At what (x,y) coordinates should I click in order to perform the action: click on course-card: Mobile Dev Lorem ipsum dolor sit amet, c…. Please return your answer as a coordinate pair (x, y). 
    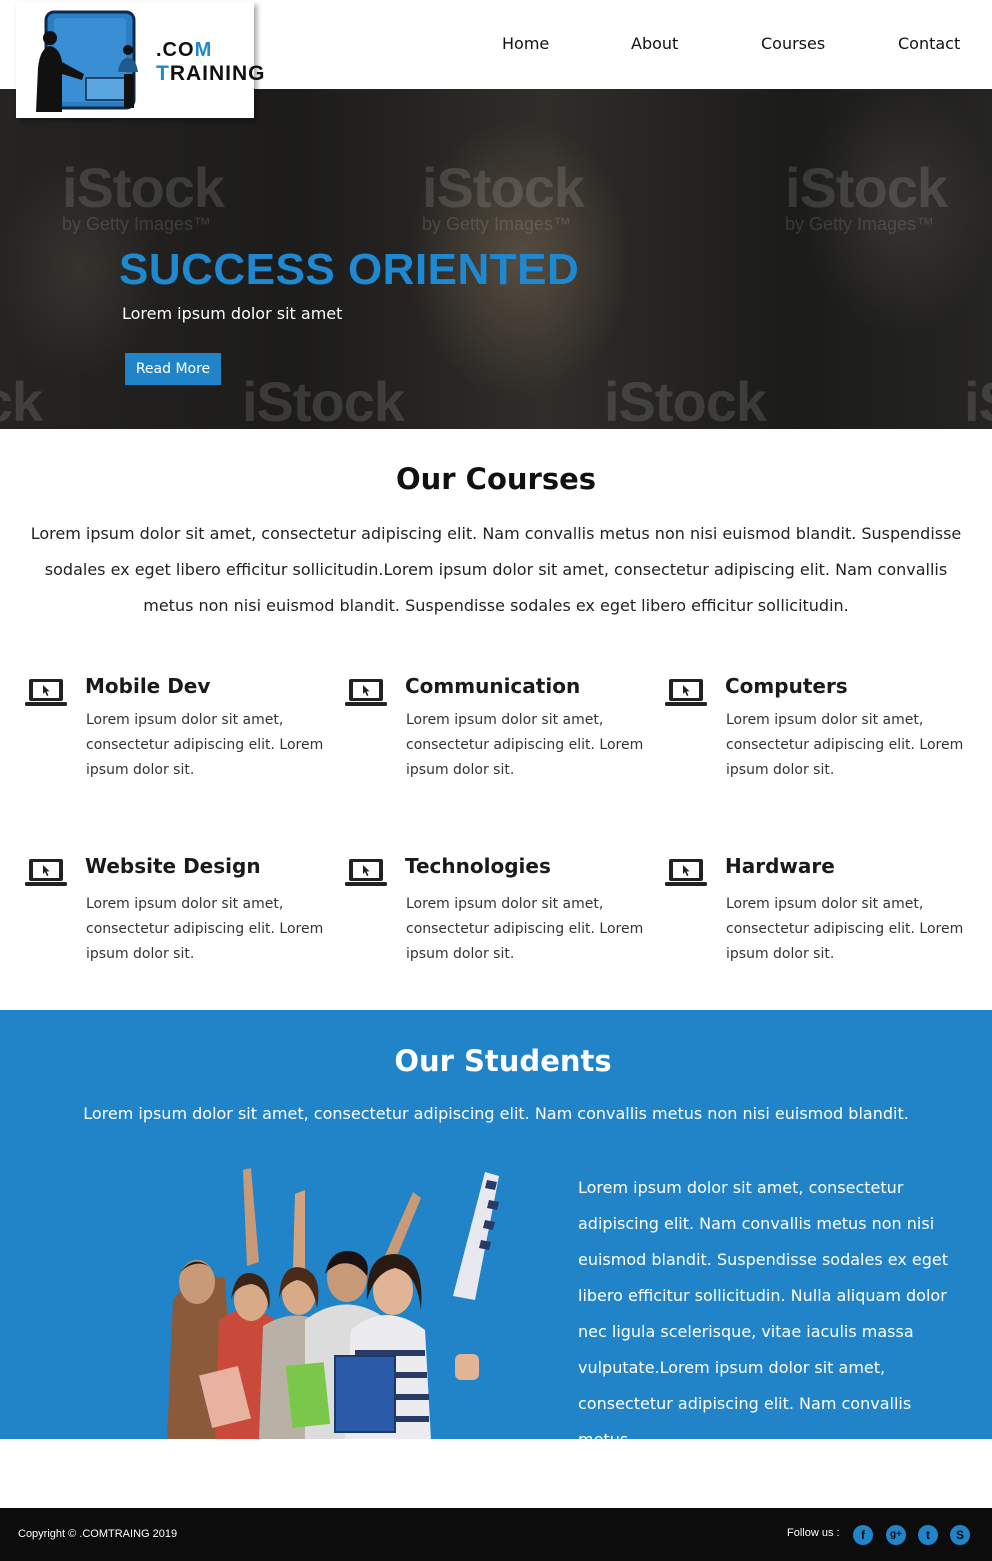
    Looking at the image, I should click on (175, 739).